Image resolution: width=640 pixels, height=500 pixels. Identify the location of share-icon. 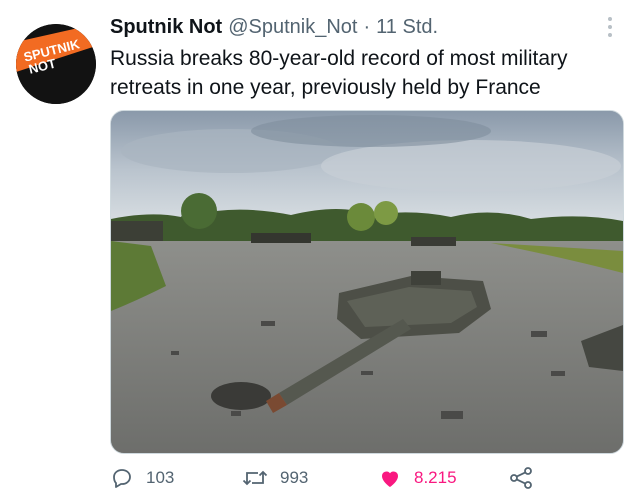
(521, 478).